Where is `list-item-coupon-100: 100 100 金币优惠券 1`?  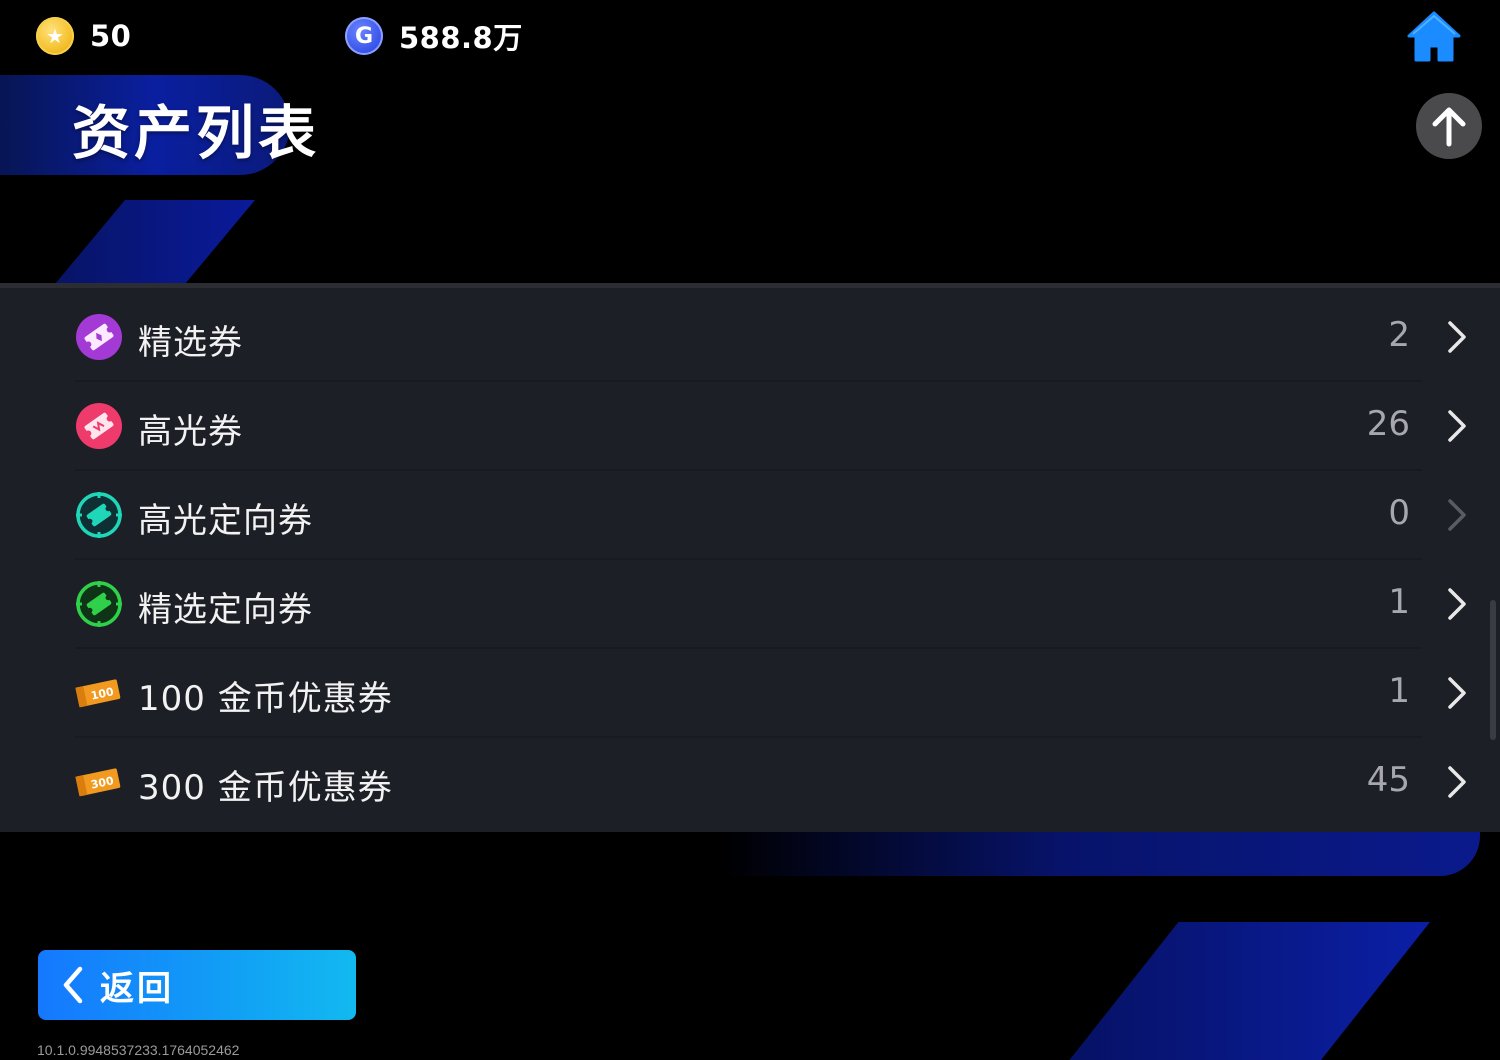
list-item-coupon-100: 100 100 金币优惠券 1 is located at coordinates (750, 693).